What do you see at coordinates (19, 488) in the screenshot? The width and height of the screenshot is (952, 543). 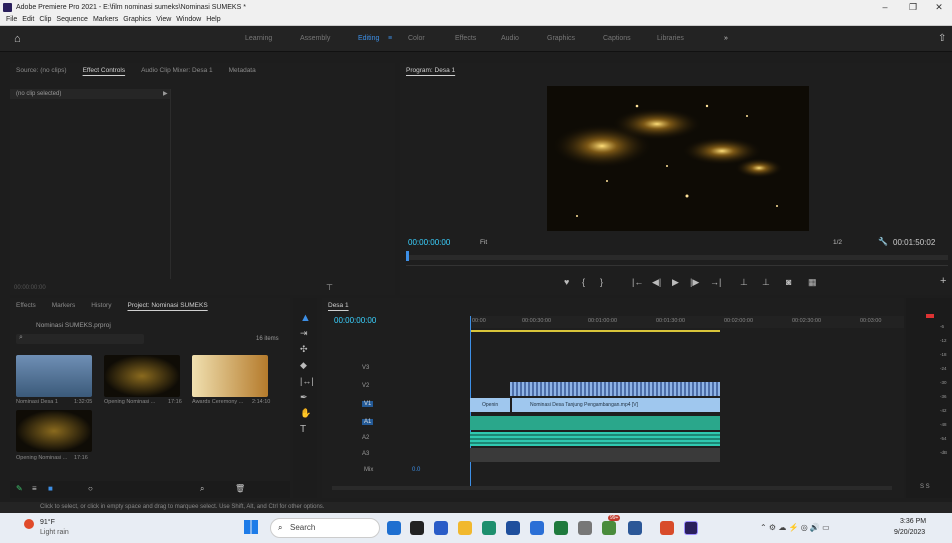 I see `pencil-icon: ✎` at bounding box center [19, 488].